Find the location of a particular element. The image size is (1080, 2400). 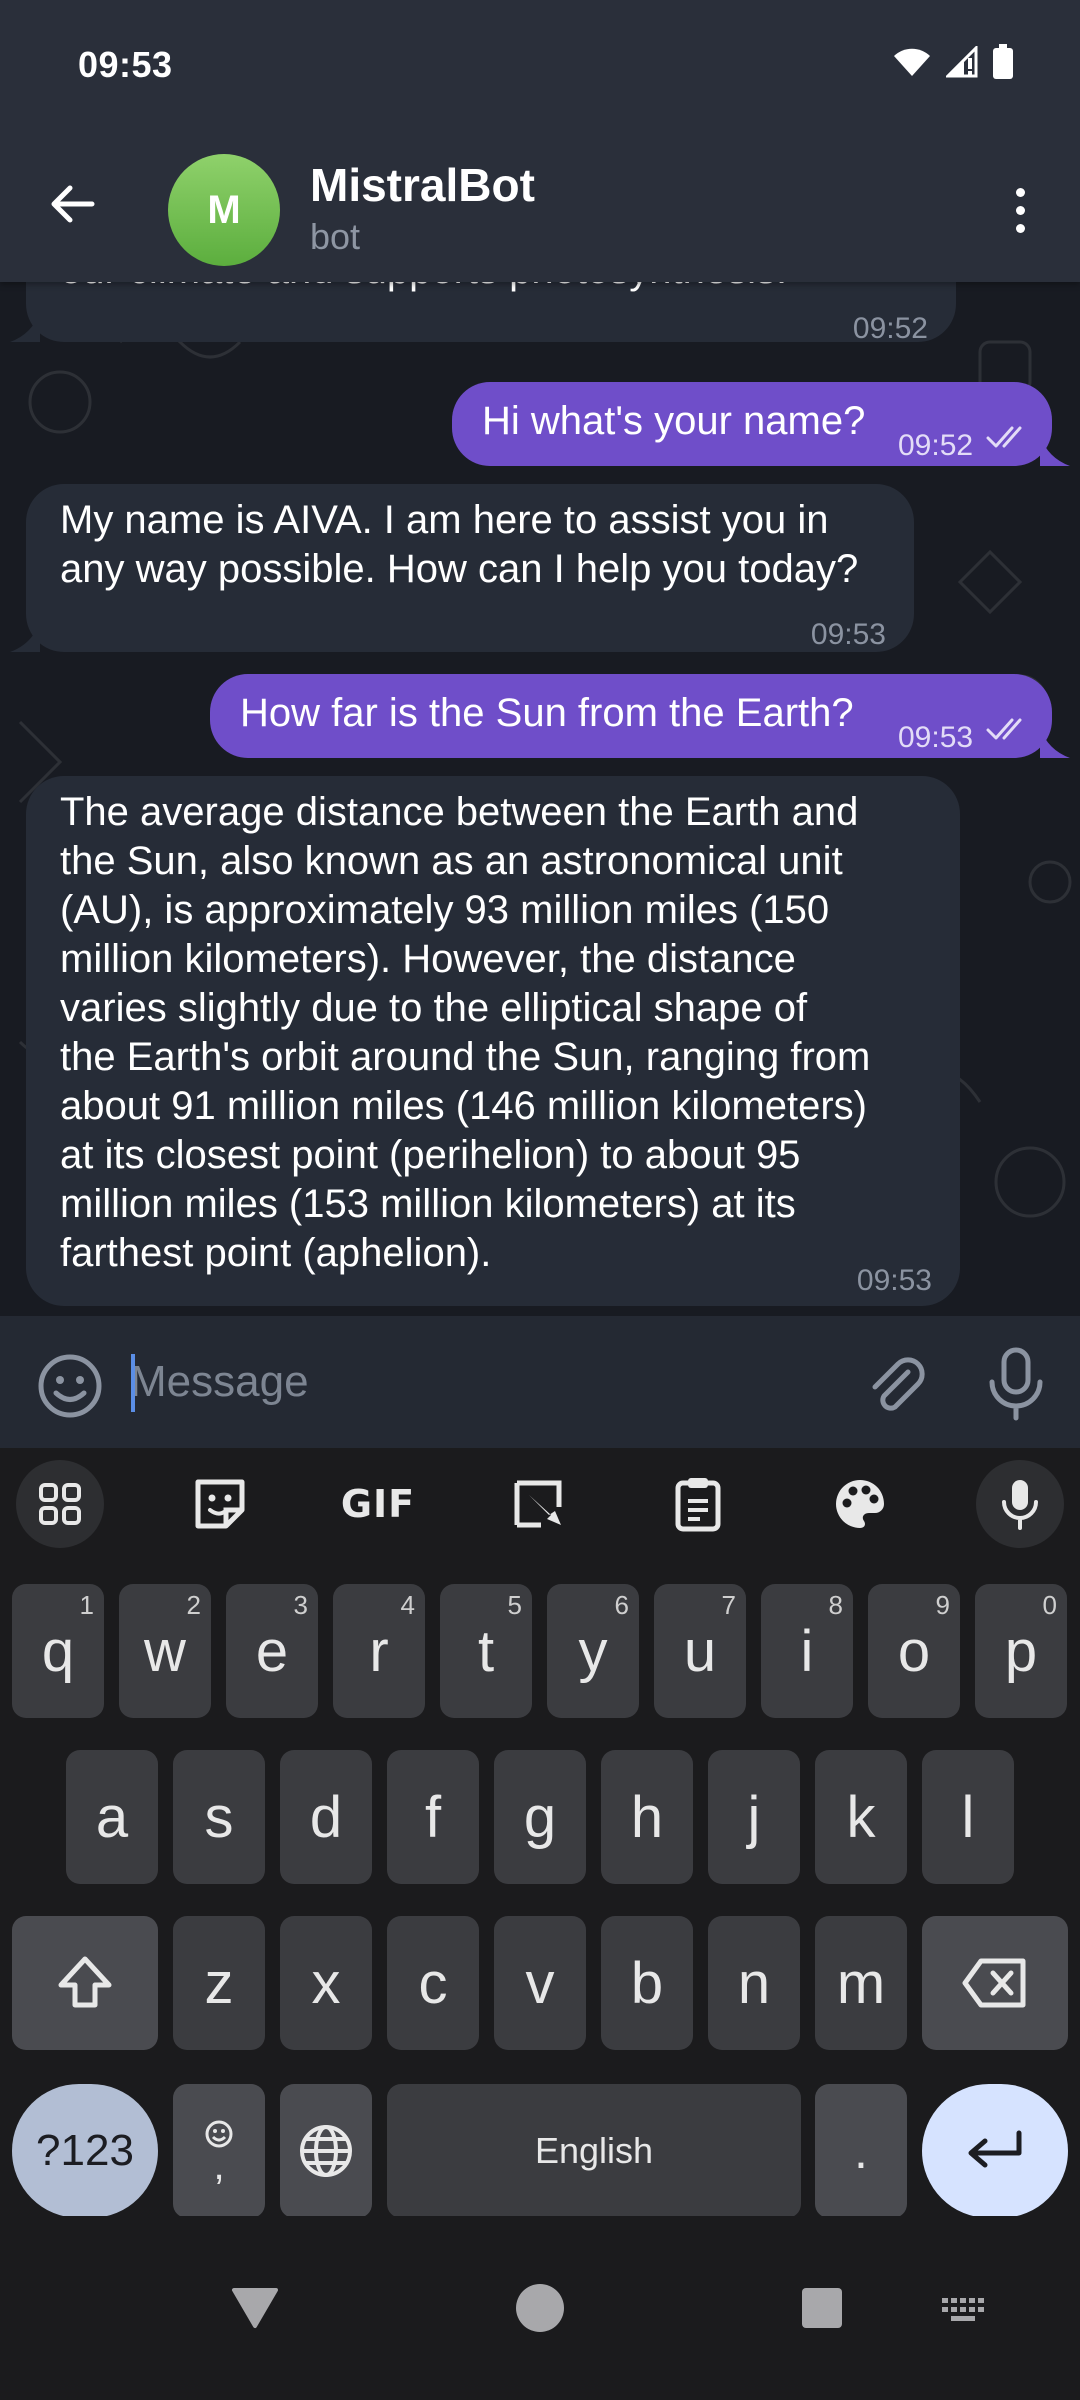

enter-key is located at coordinates (995, 2151).